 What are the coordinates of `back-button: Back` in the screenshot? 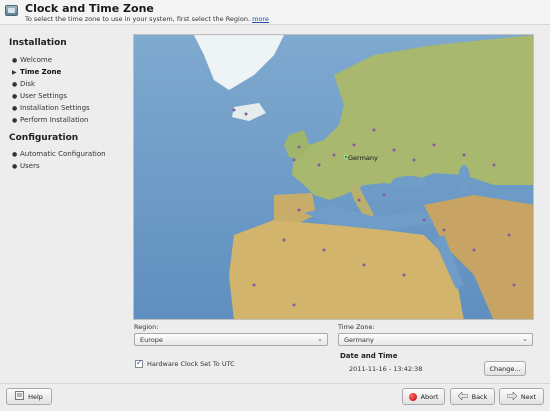 It's located at (472, 396).